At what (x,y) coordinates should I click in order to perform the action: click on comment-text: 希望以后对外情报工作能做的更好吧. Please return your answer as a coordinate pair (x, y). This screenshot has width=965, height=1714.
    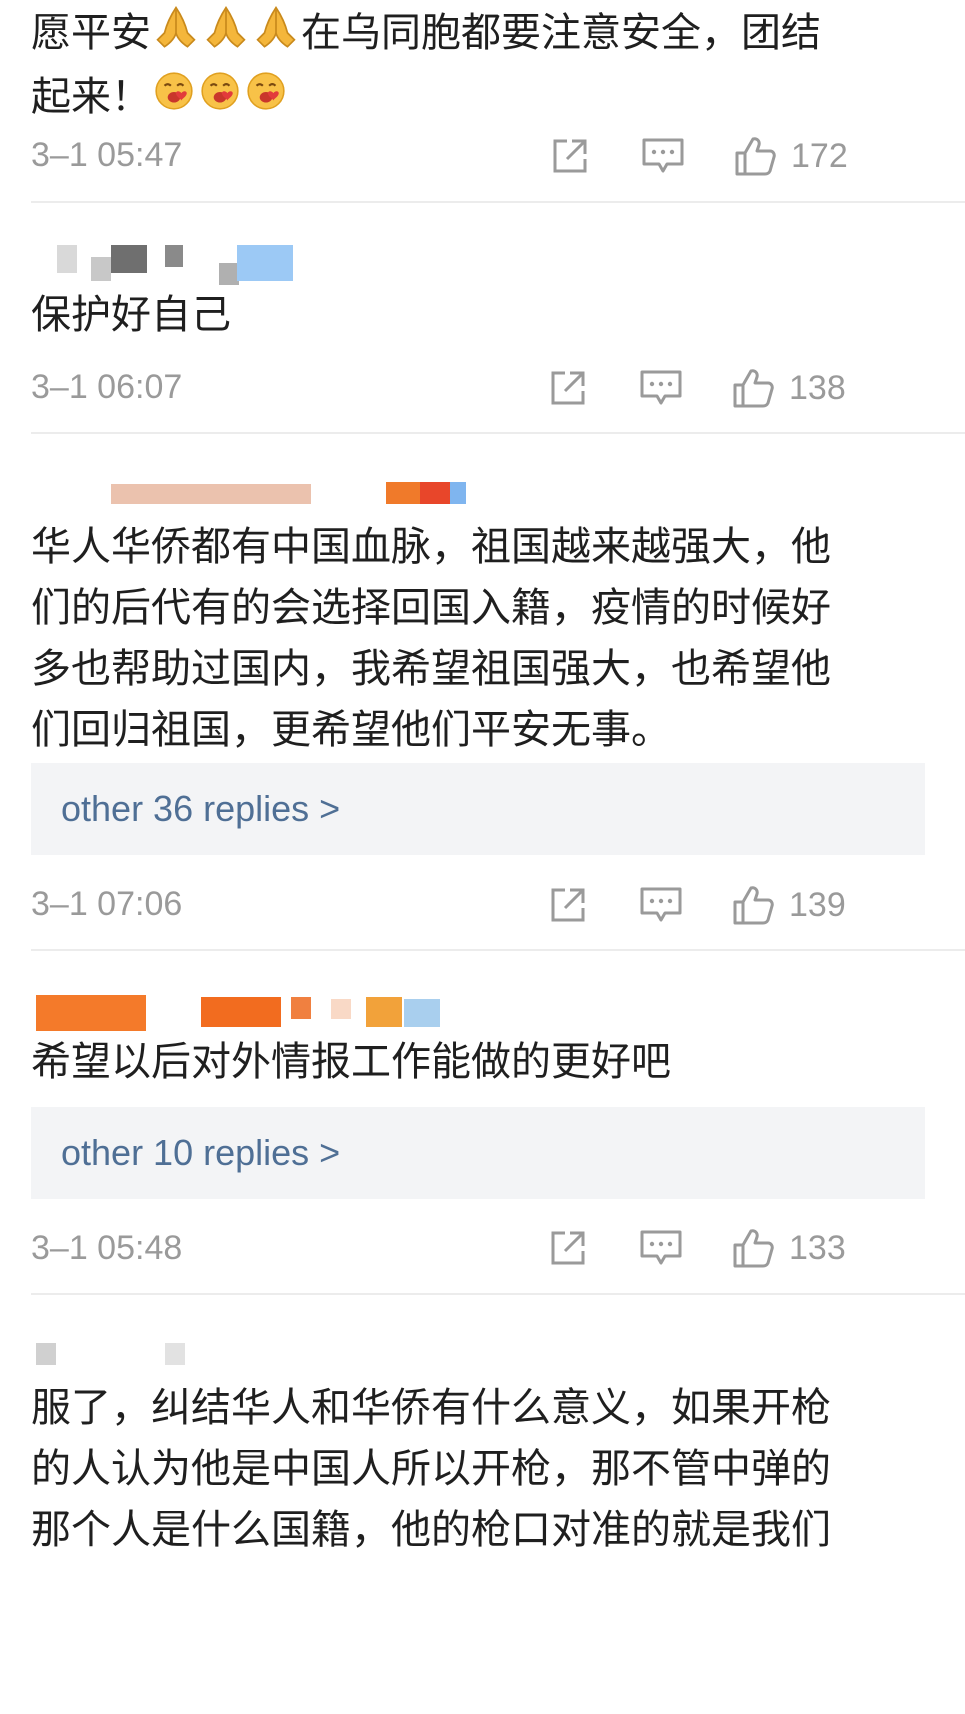
    Looking at the image, I should click on (351, 1062).